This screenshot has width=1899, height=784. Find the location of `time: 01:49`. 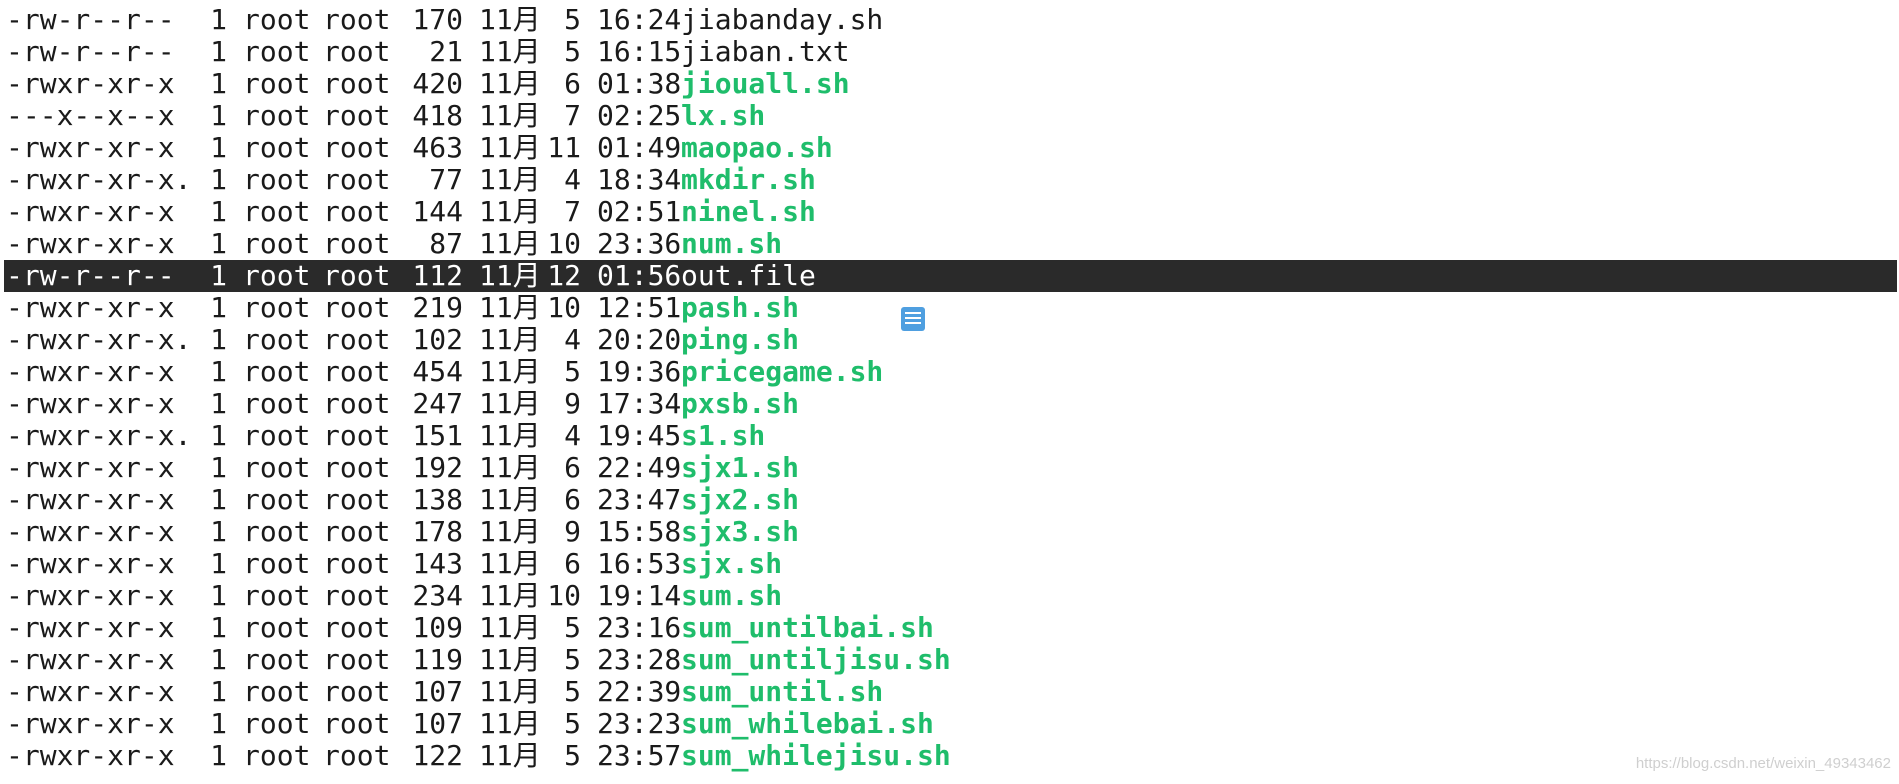

time: 01:49 is located at coordinates (639, 147).